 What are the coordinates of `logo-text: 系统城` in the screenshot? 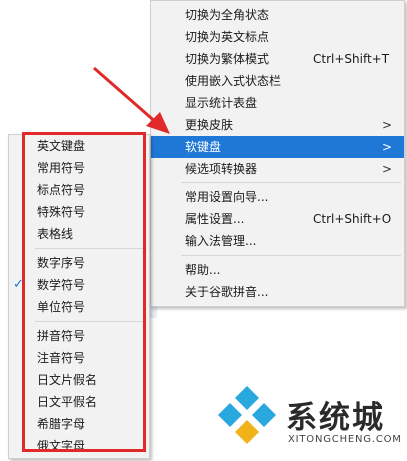 It's located at (335, 418).